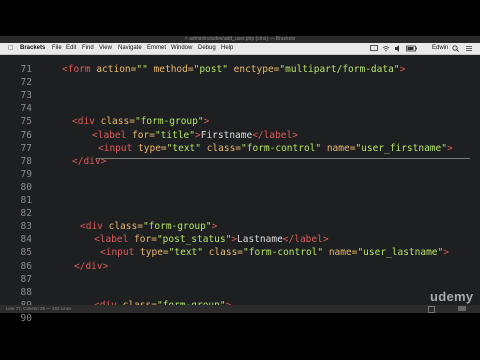 The width and height of the screenshot is (480, 360). I want to click on line-number: 77, so click(26, 148).